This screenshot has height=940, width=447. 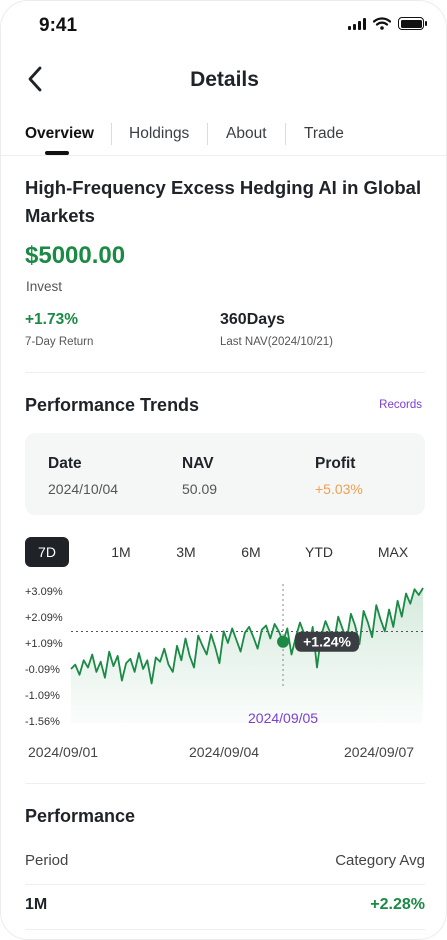 What do you see at coordinates (327, 642) in the screenshot?
I see `tooltip-value: +1.24%` at bounding box center [327, 642].